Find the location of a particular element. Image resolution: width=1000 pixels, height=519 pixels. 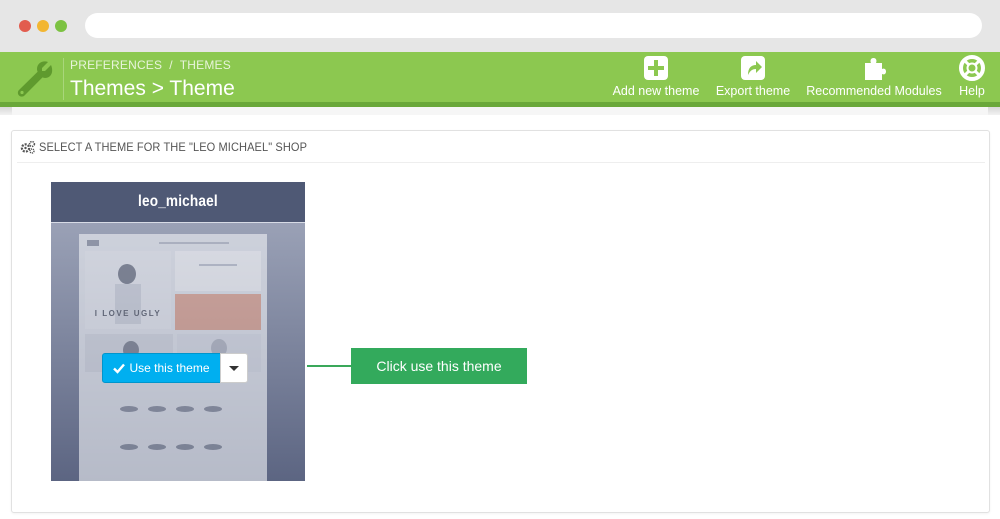

page-title: Themes > Theme is located at coordinates (152, 88).